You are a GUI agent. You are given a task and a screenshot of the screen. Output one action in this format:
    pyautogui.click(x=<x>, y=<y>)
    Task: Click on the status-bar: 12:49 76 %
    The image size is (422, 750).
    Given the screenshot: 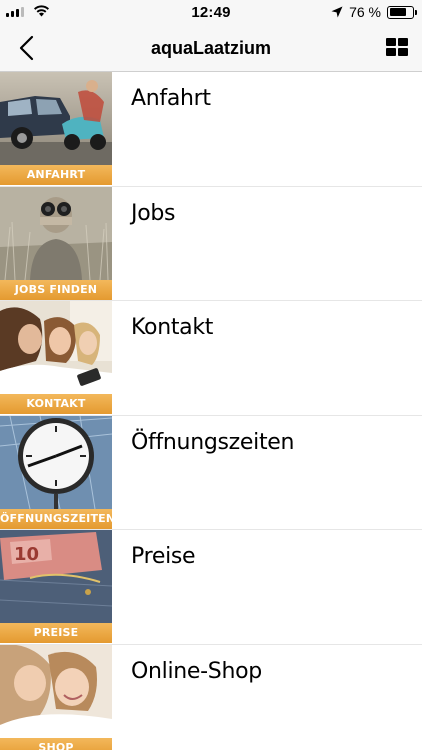 What is the action you would take?
    pyautogui.click(x=211, y=12)
    